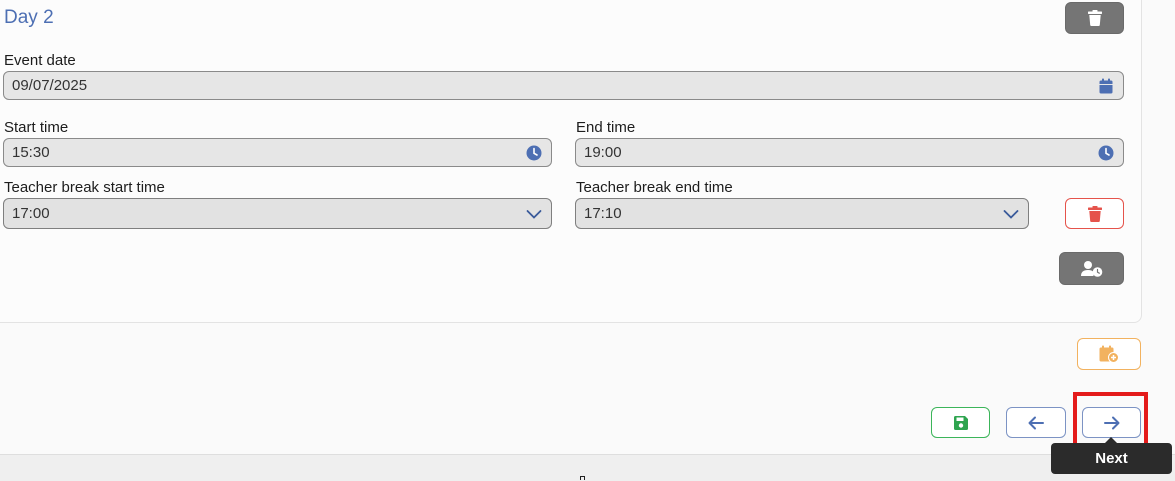 This screenshot has width=1175, height=481. What do you see at coordinates (36, 127) in the screenshot?
I see `start-time-label: Start time` at bounding box center [36, 127].